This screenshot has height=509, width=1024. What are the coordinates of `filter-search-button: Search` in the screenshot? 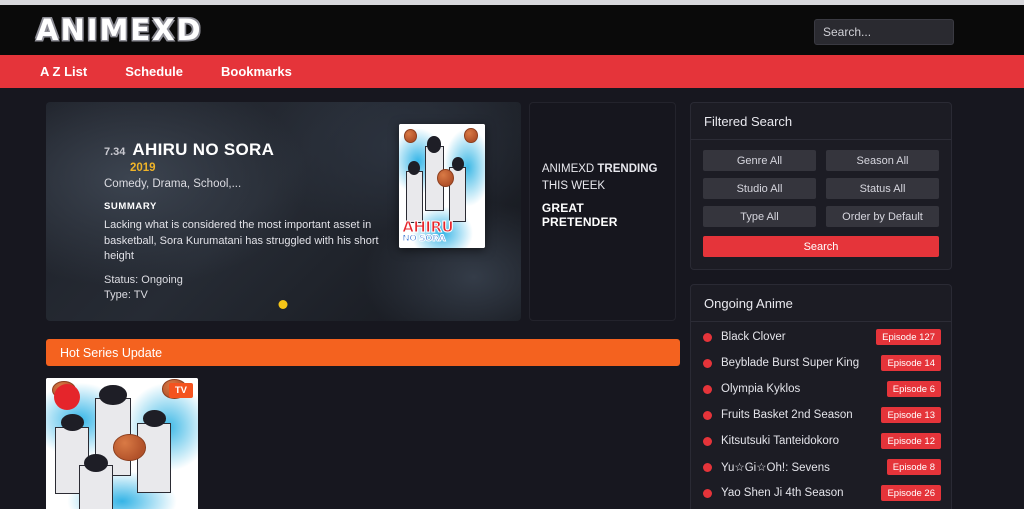 It's located at (821, 246).